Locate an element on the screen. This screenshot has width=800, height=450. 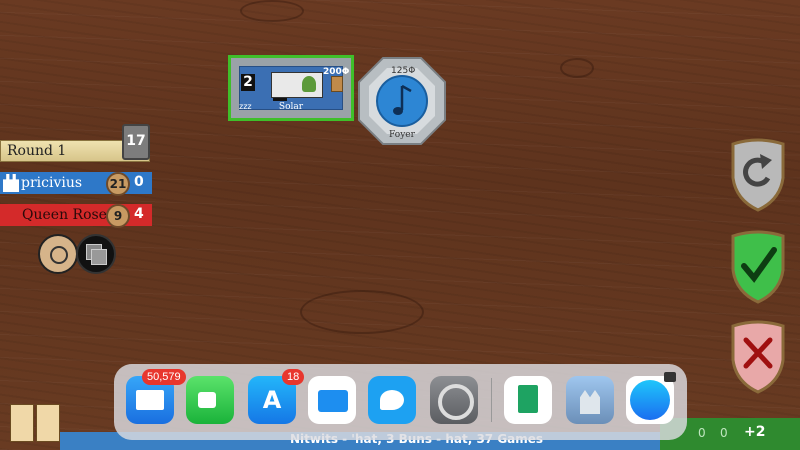
coin-counter: 21 is located at coordinates (118, 184).